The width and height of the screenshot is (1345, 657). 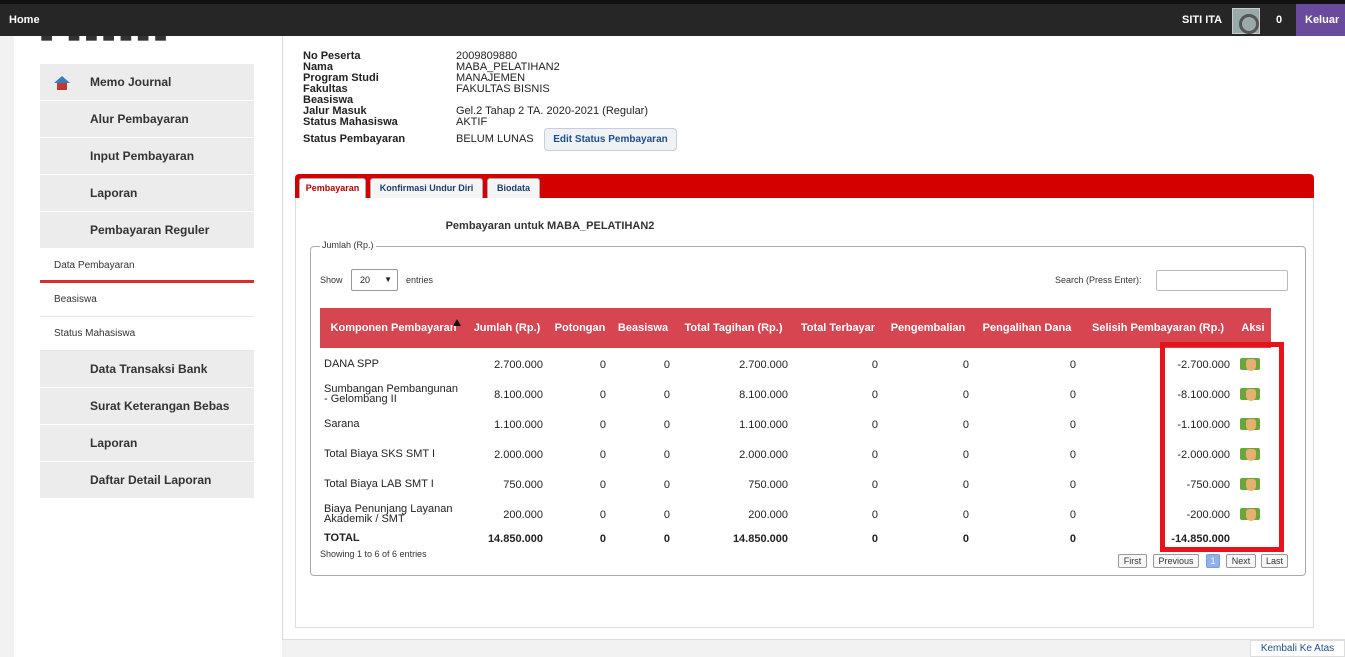 What do you see at coordinates (147, 443) in the screenshot?
I see `sidebar-item-laporan-2: Laporan` at bounding box center [147, 443].